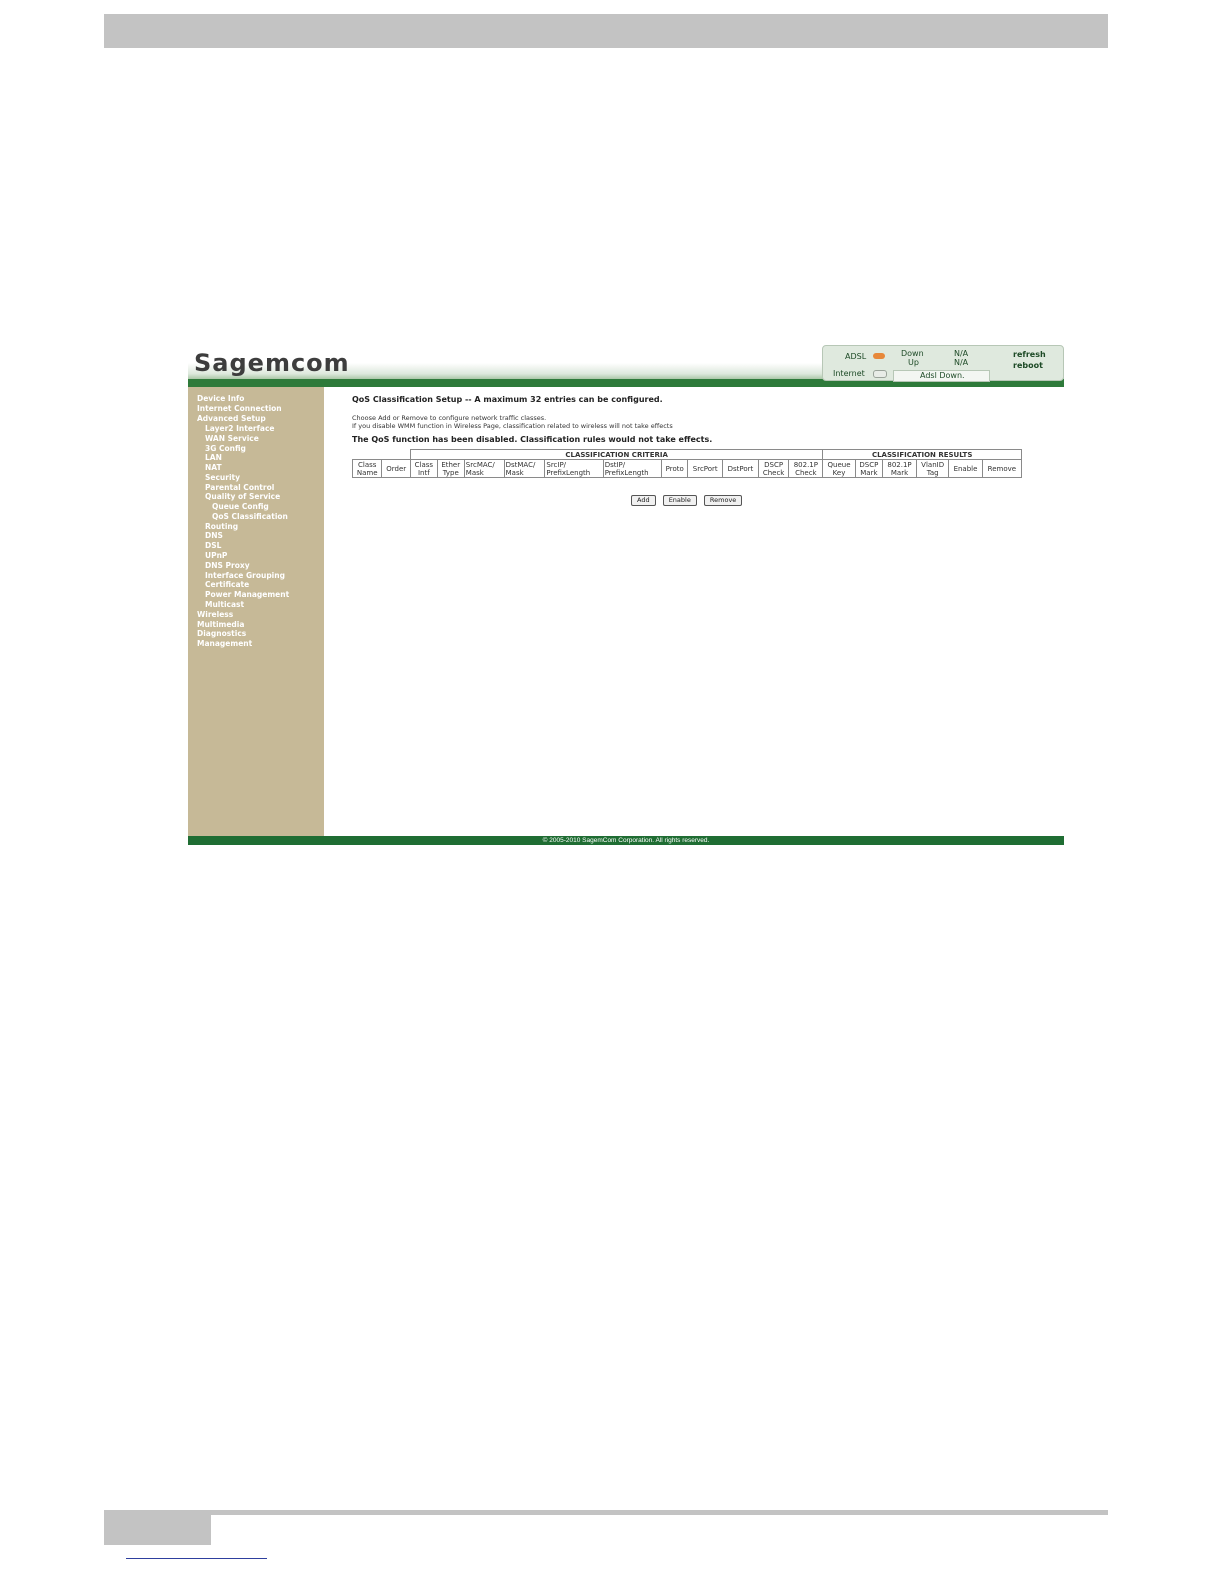 This screenshot has height=1584, width=1224. I want to click on sidebar-item-interface-grouping: Interface Grouping, so click(245, 575).